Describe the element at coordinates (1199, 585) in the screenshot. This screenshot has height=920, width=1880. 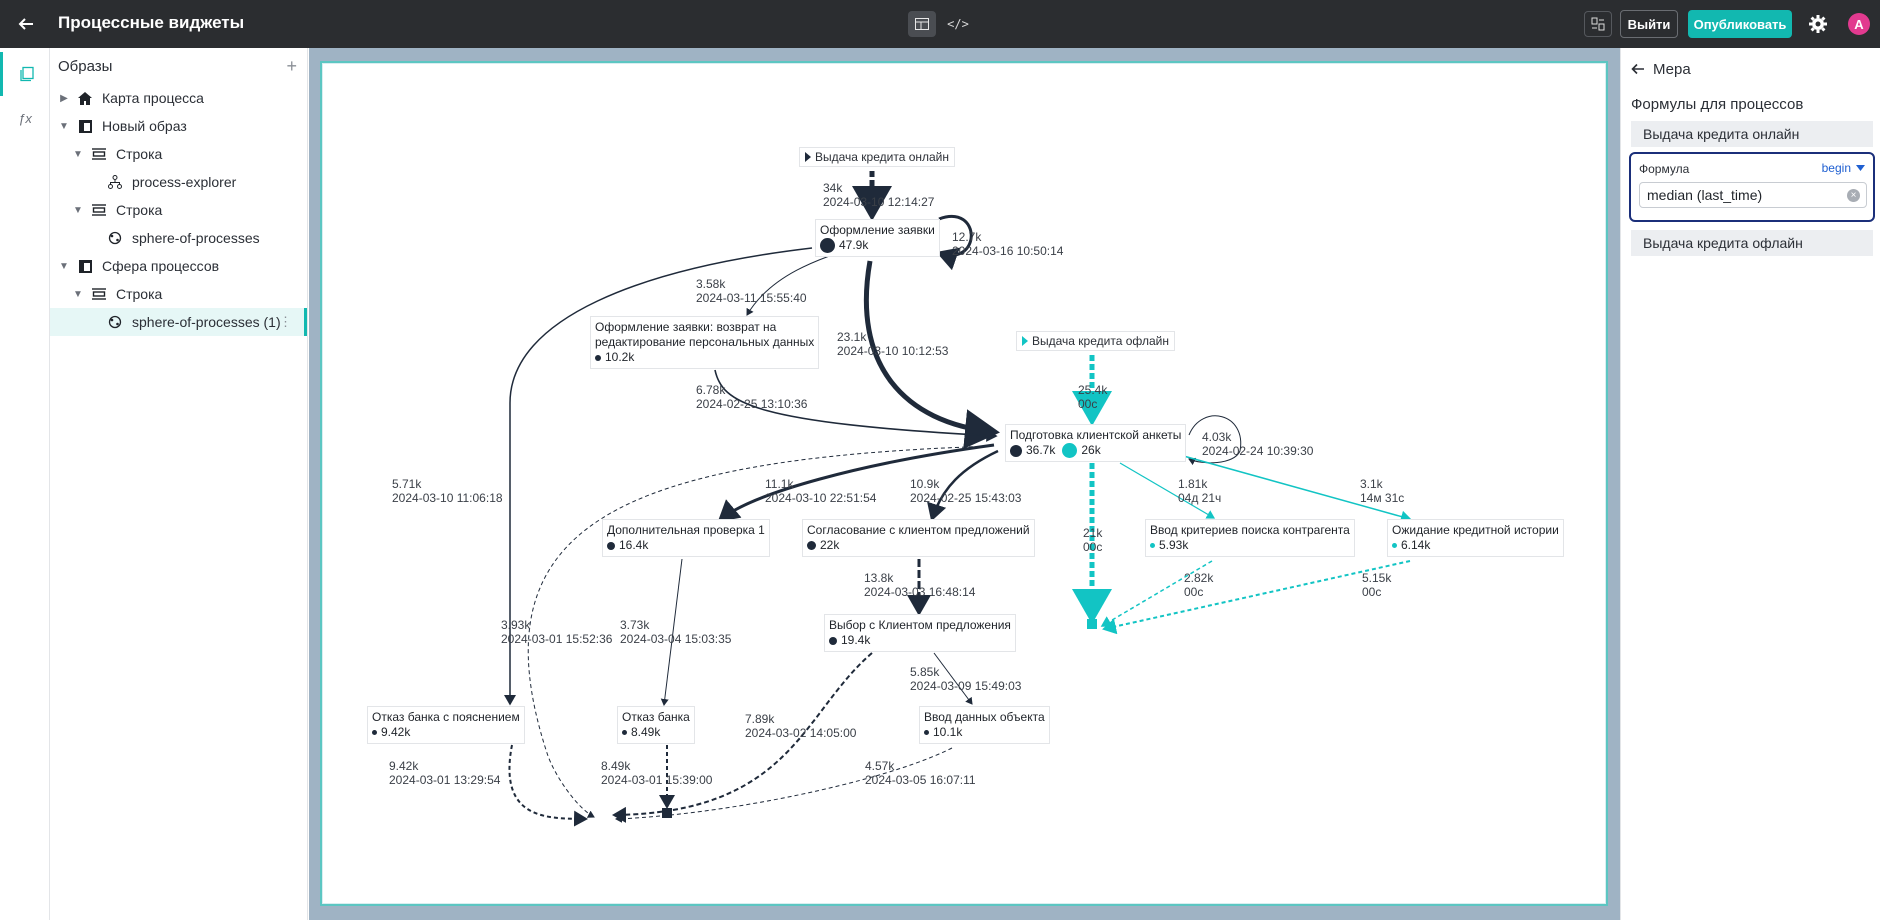
I see `edge-label: 2.82k 00с` at that location.